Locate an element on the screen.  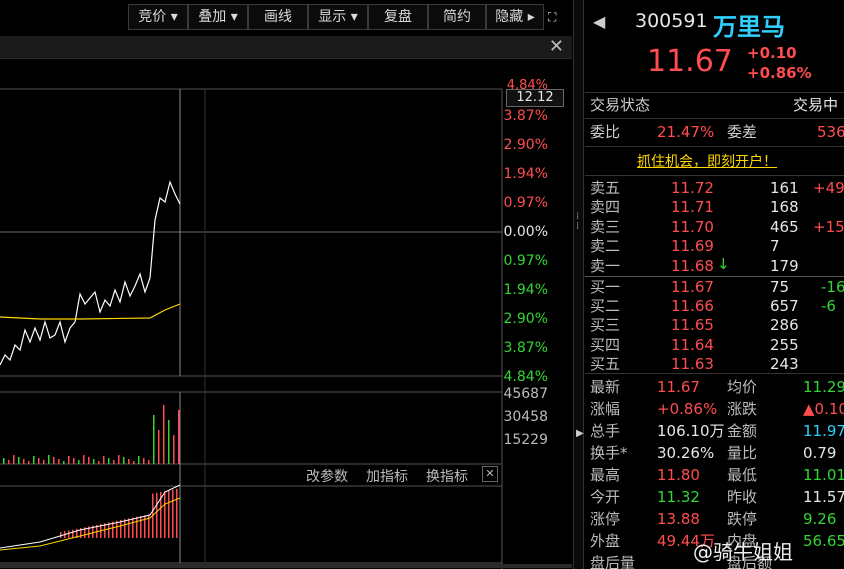
bid-price: 11.64 is located at coordinates (692, 344).